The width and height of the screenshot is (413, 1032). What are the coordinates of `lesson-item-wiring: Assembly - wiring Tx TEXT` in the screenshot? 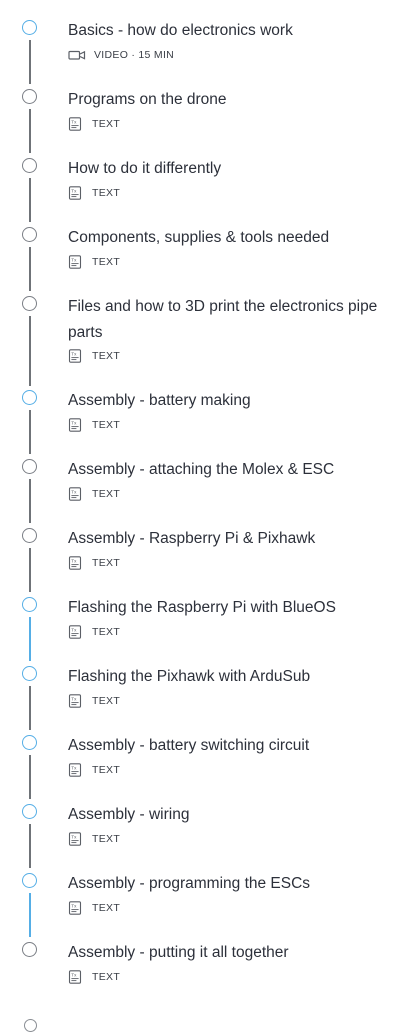 It's located at (206, 835).